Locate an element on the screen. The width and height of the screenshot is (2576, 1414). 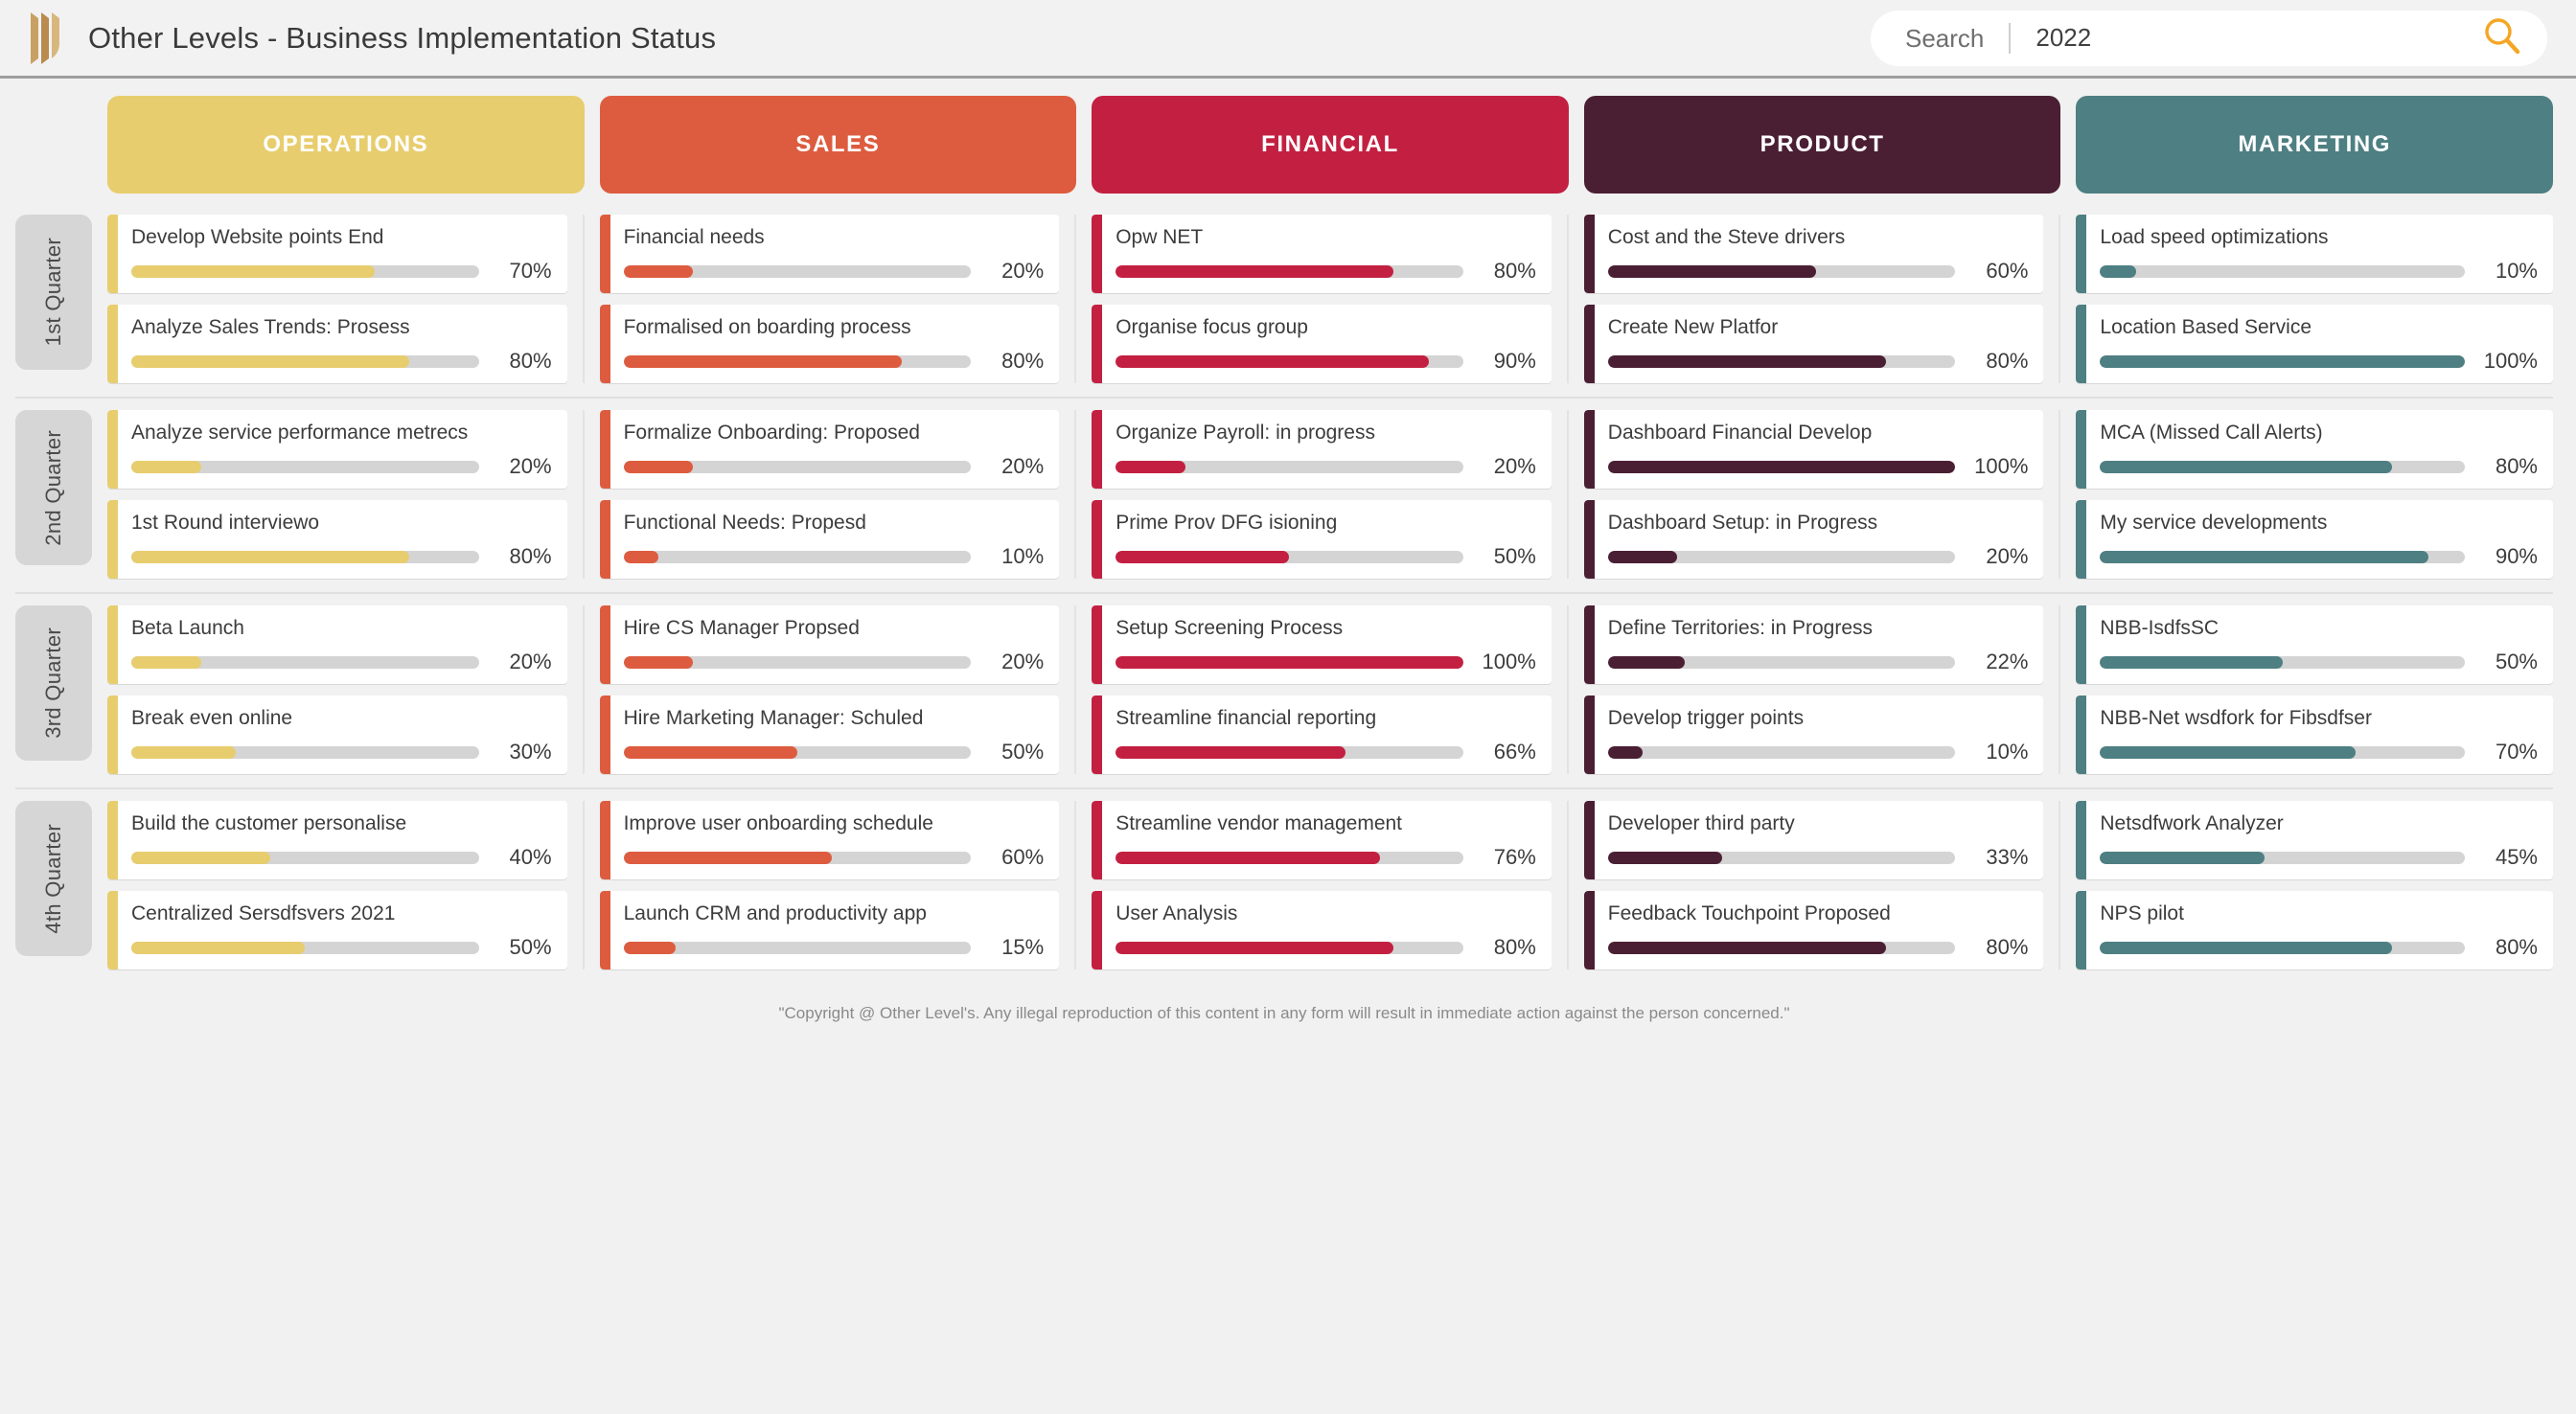
task-card: Streamline financial reporting 66% is located at coordinates (1322, 735).